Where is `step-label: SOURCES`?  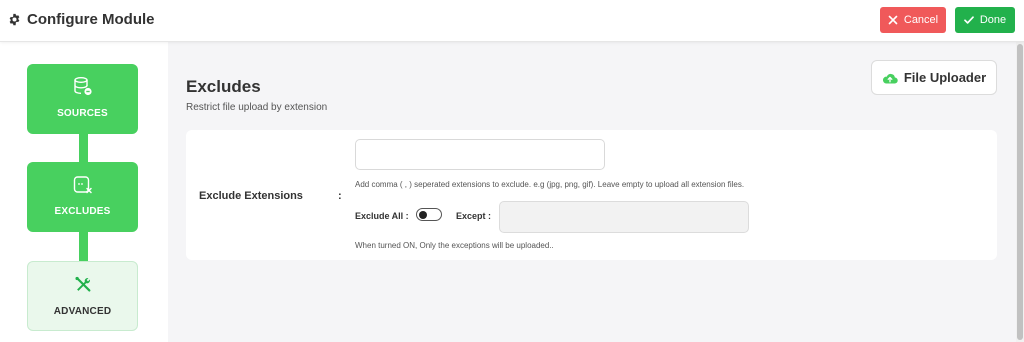
step-label: SOURCES is located at coordinates (82, 113).